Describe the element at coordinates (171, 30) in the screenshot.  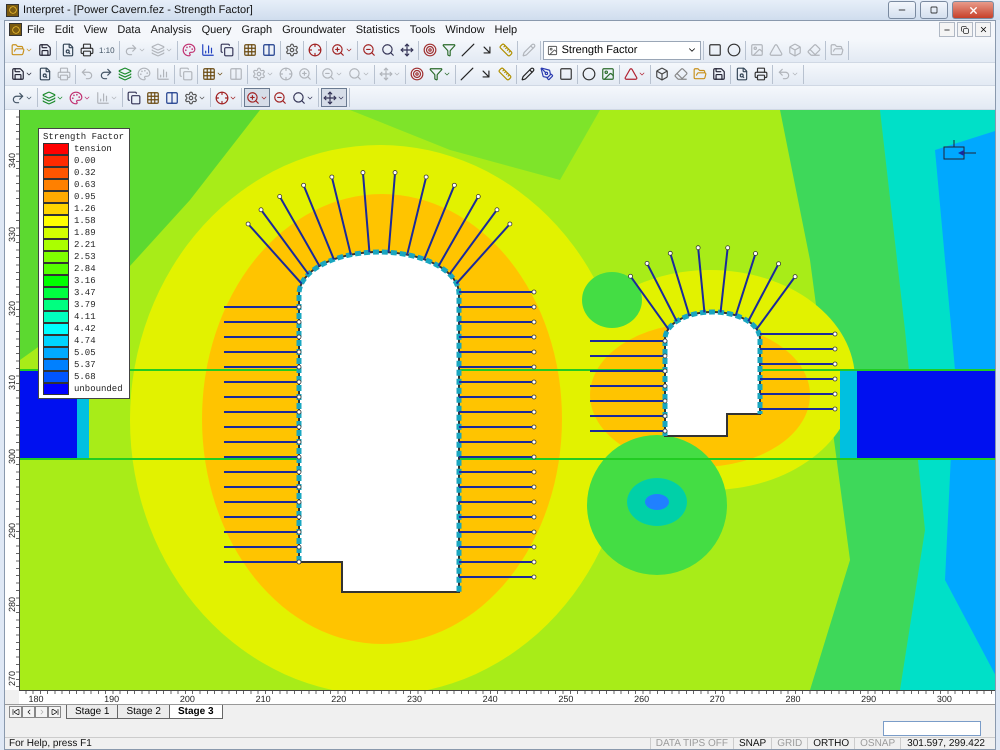
I see `menu-item: Analysis` at that location.